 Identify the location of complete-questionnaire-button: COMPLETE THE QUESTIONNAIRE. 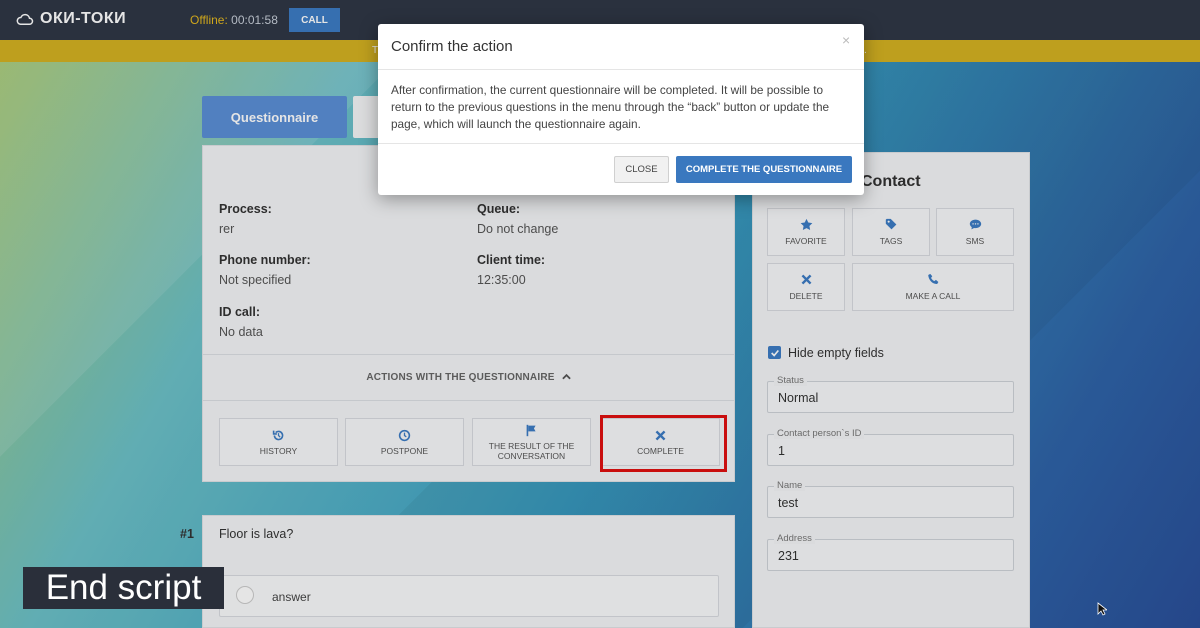
(764, 169).